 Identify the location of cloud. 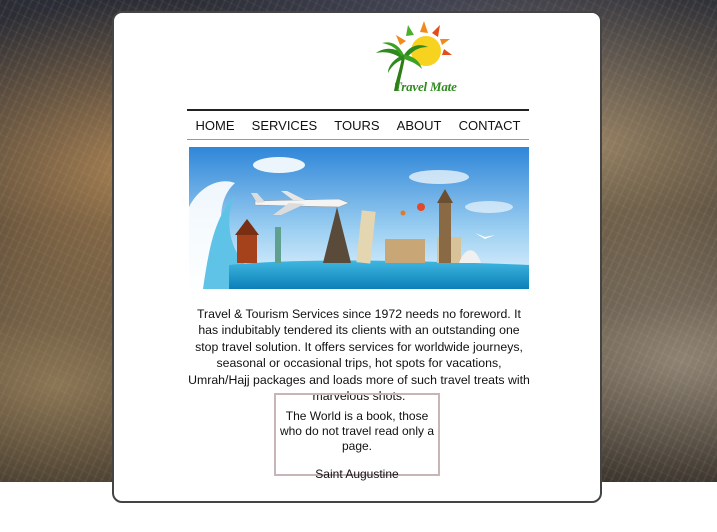
(279, 165).